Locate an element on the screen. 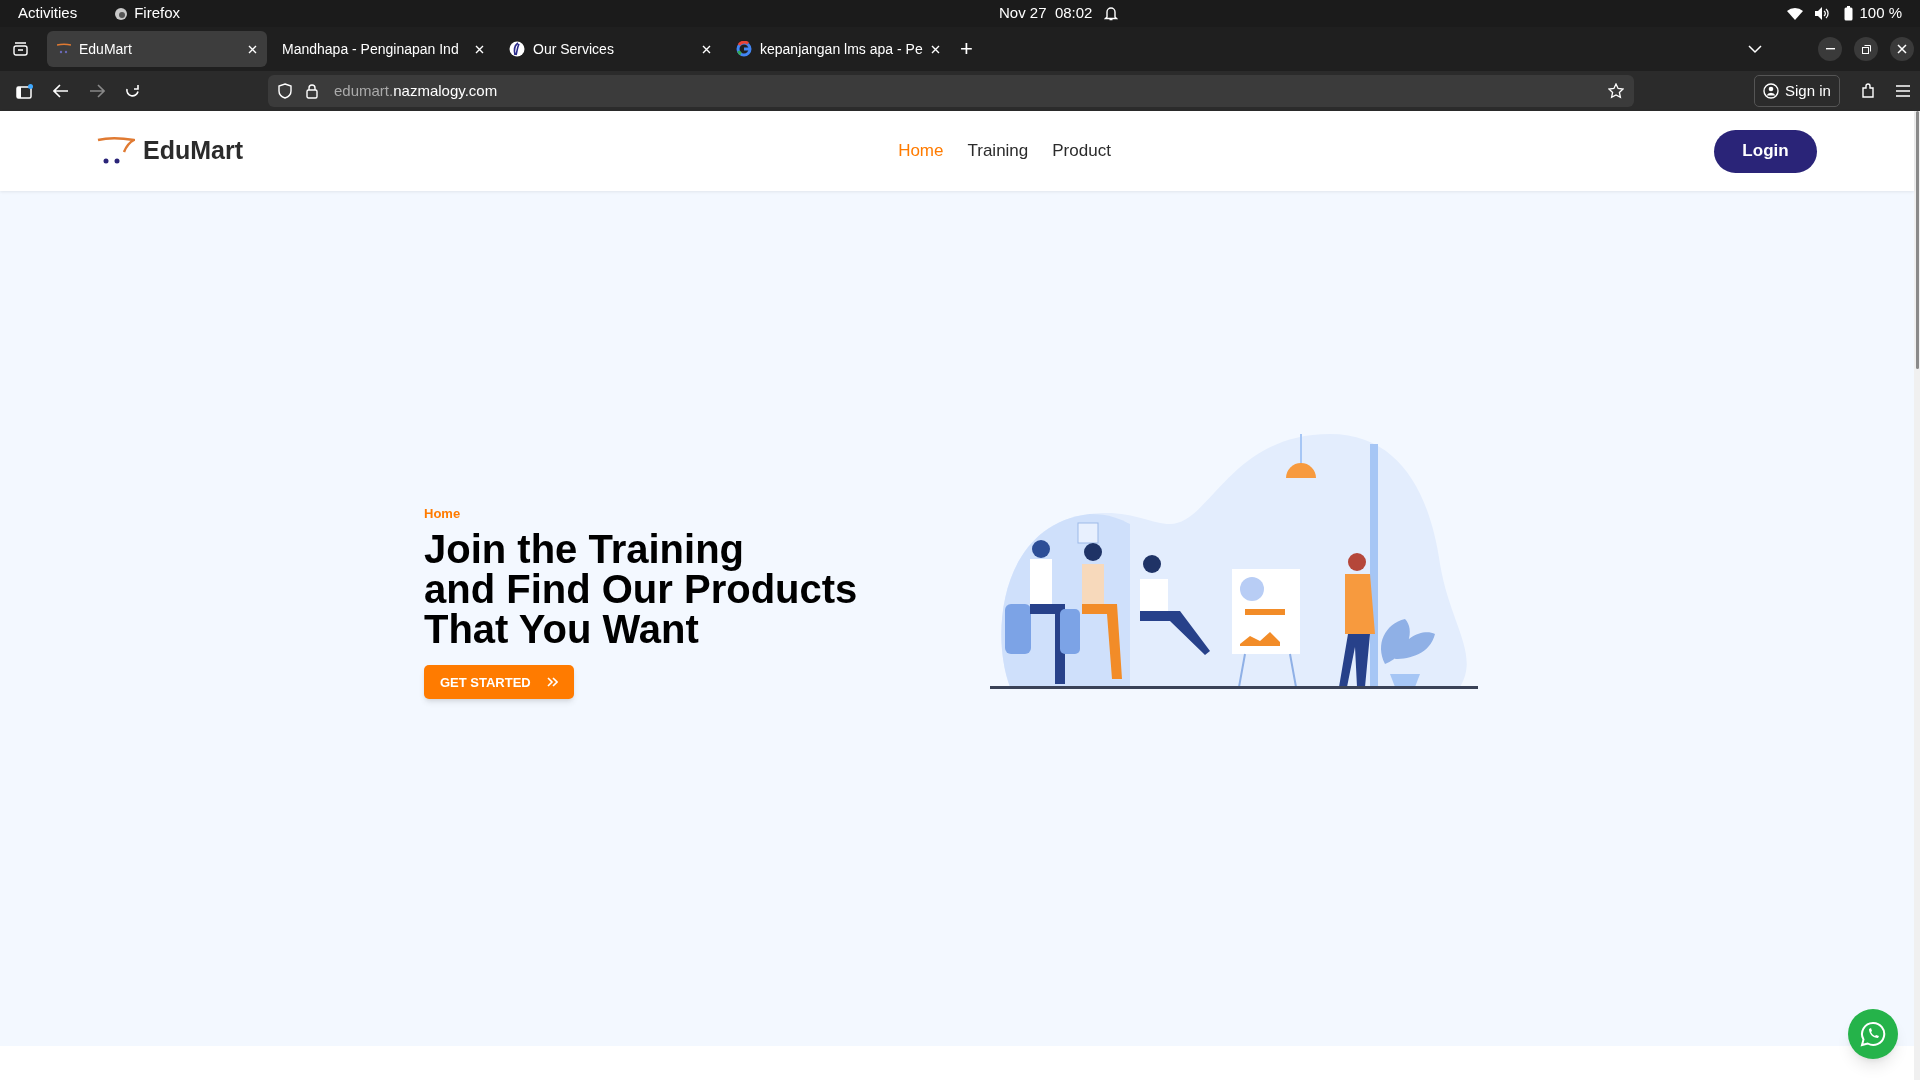 The height and width of the screenshot is (1080, 1920). extensions-icon is located at coordinates (1867, 91).